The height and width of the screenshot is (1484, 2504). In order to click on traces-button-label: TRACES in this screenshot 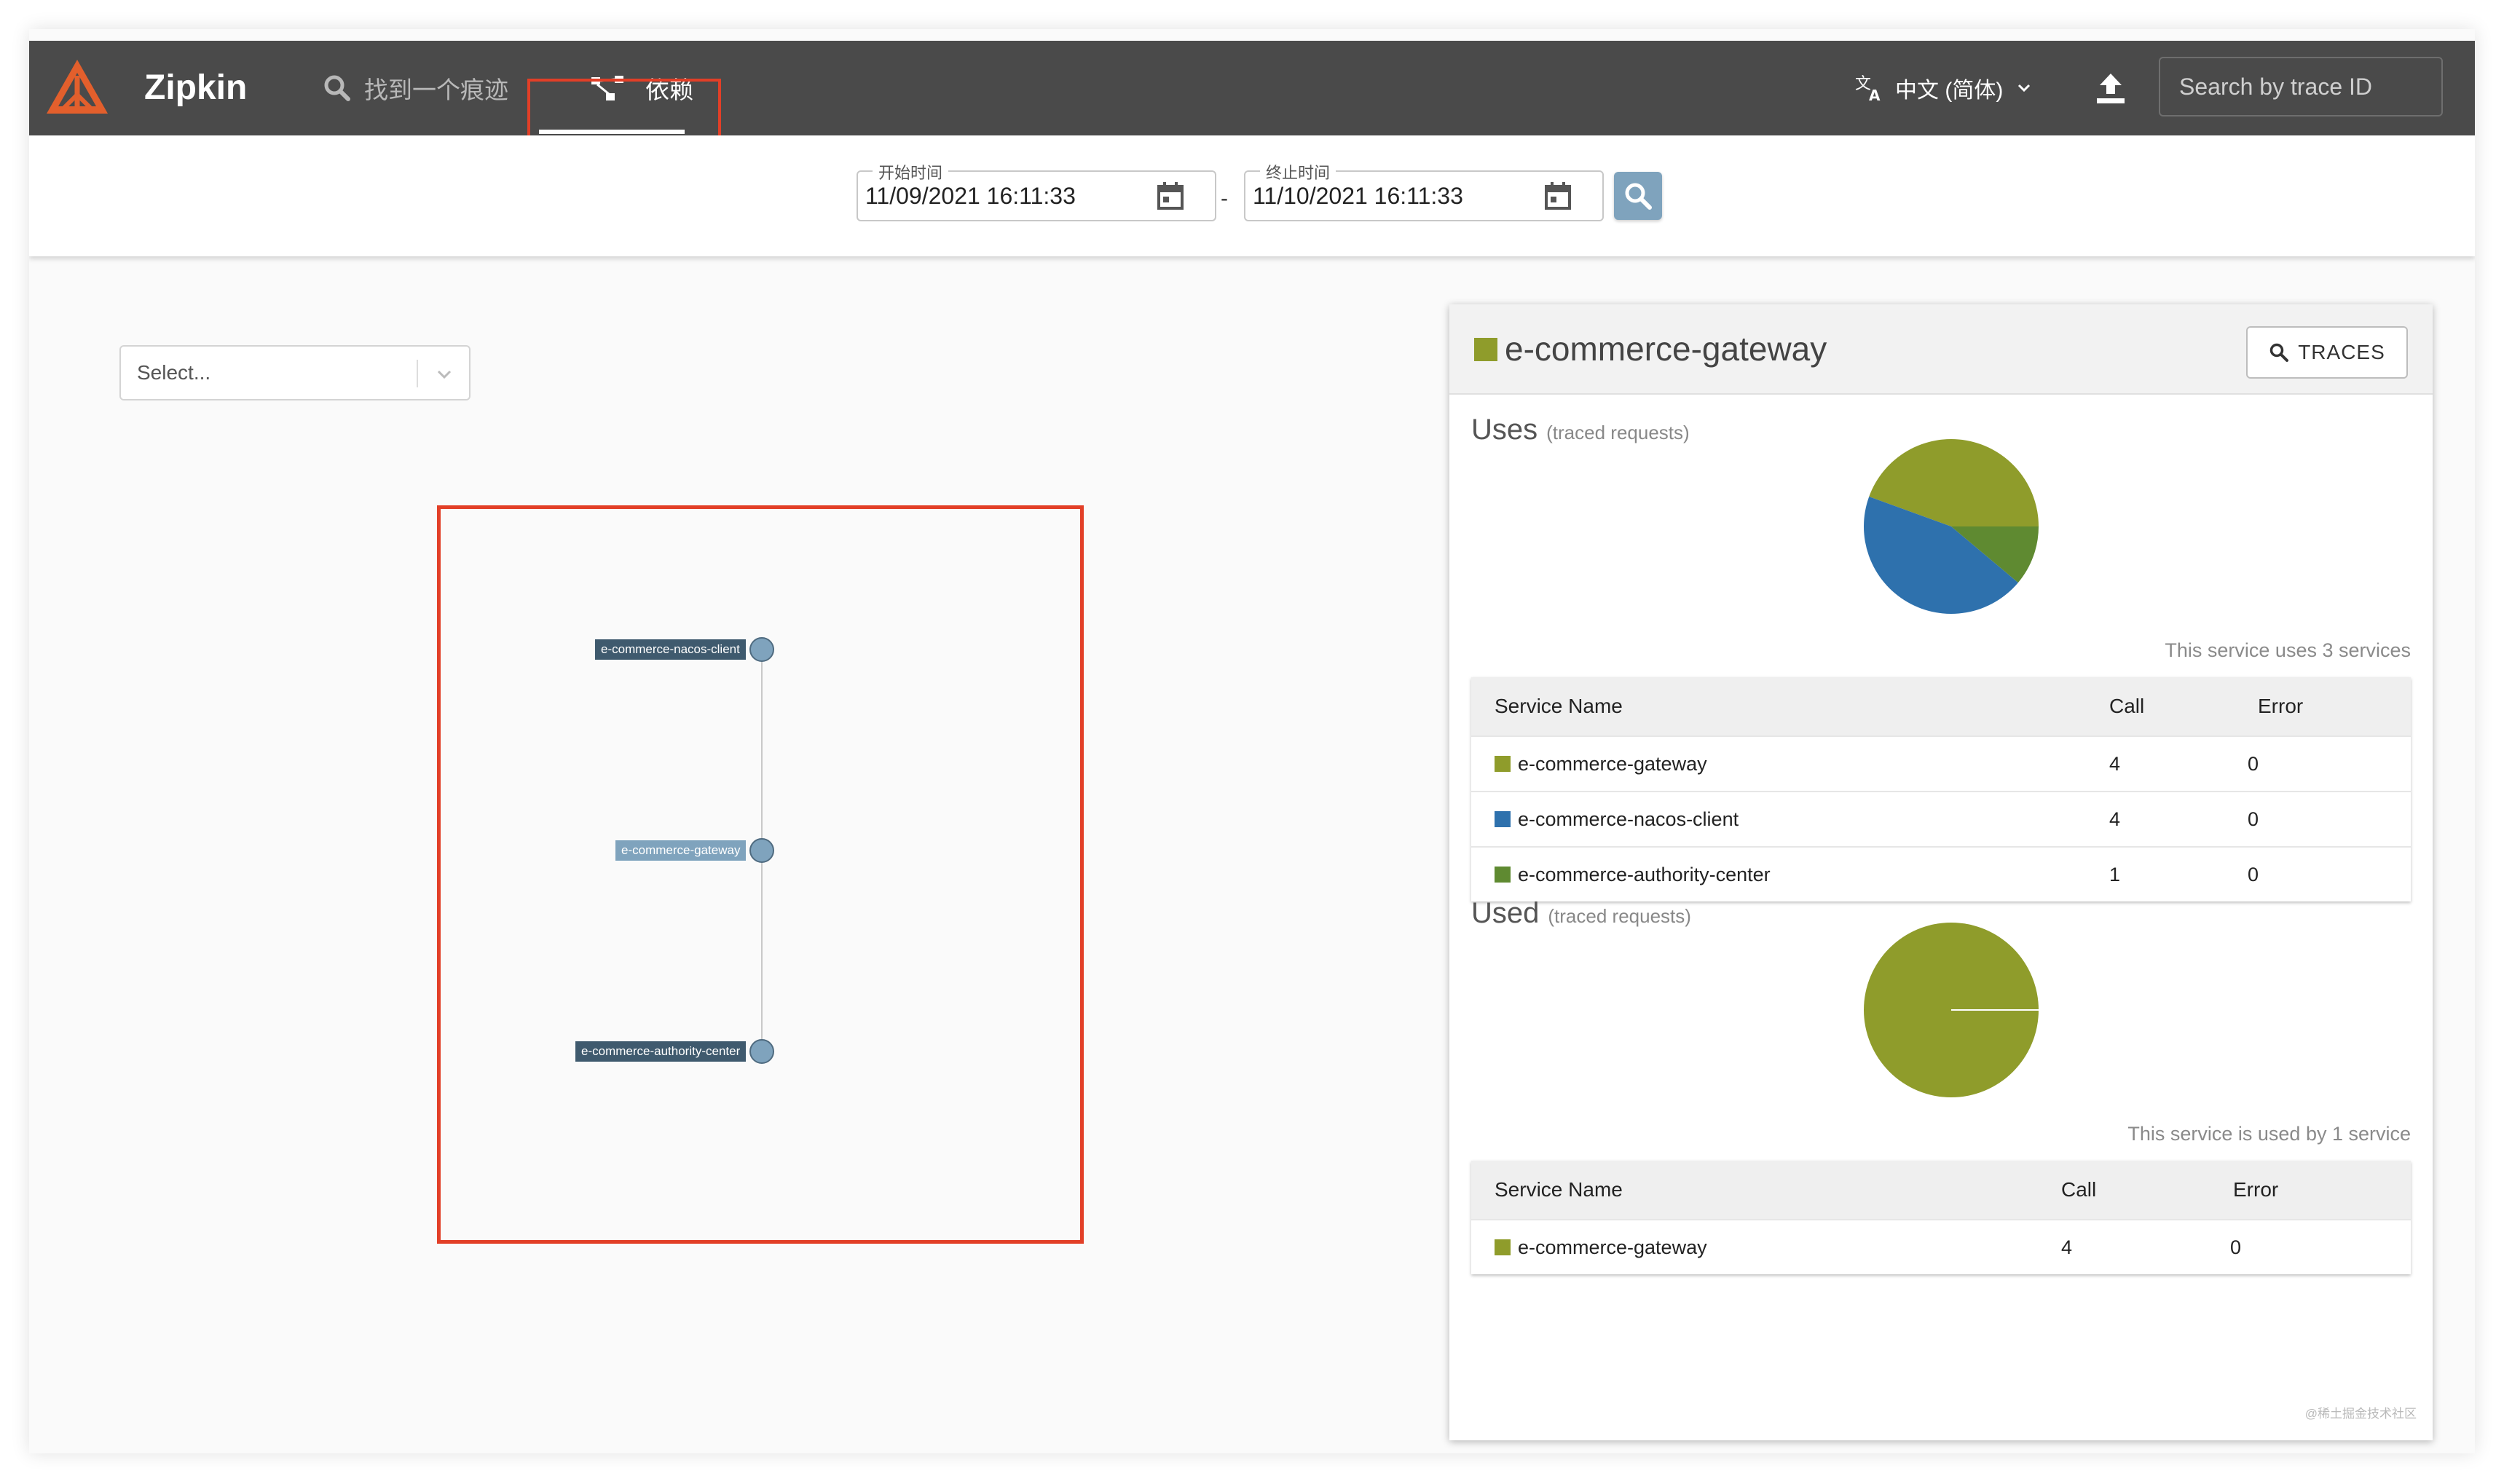, I will do `click(2341, 352)`.